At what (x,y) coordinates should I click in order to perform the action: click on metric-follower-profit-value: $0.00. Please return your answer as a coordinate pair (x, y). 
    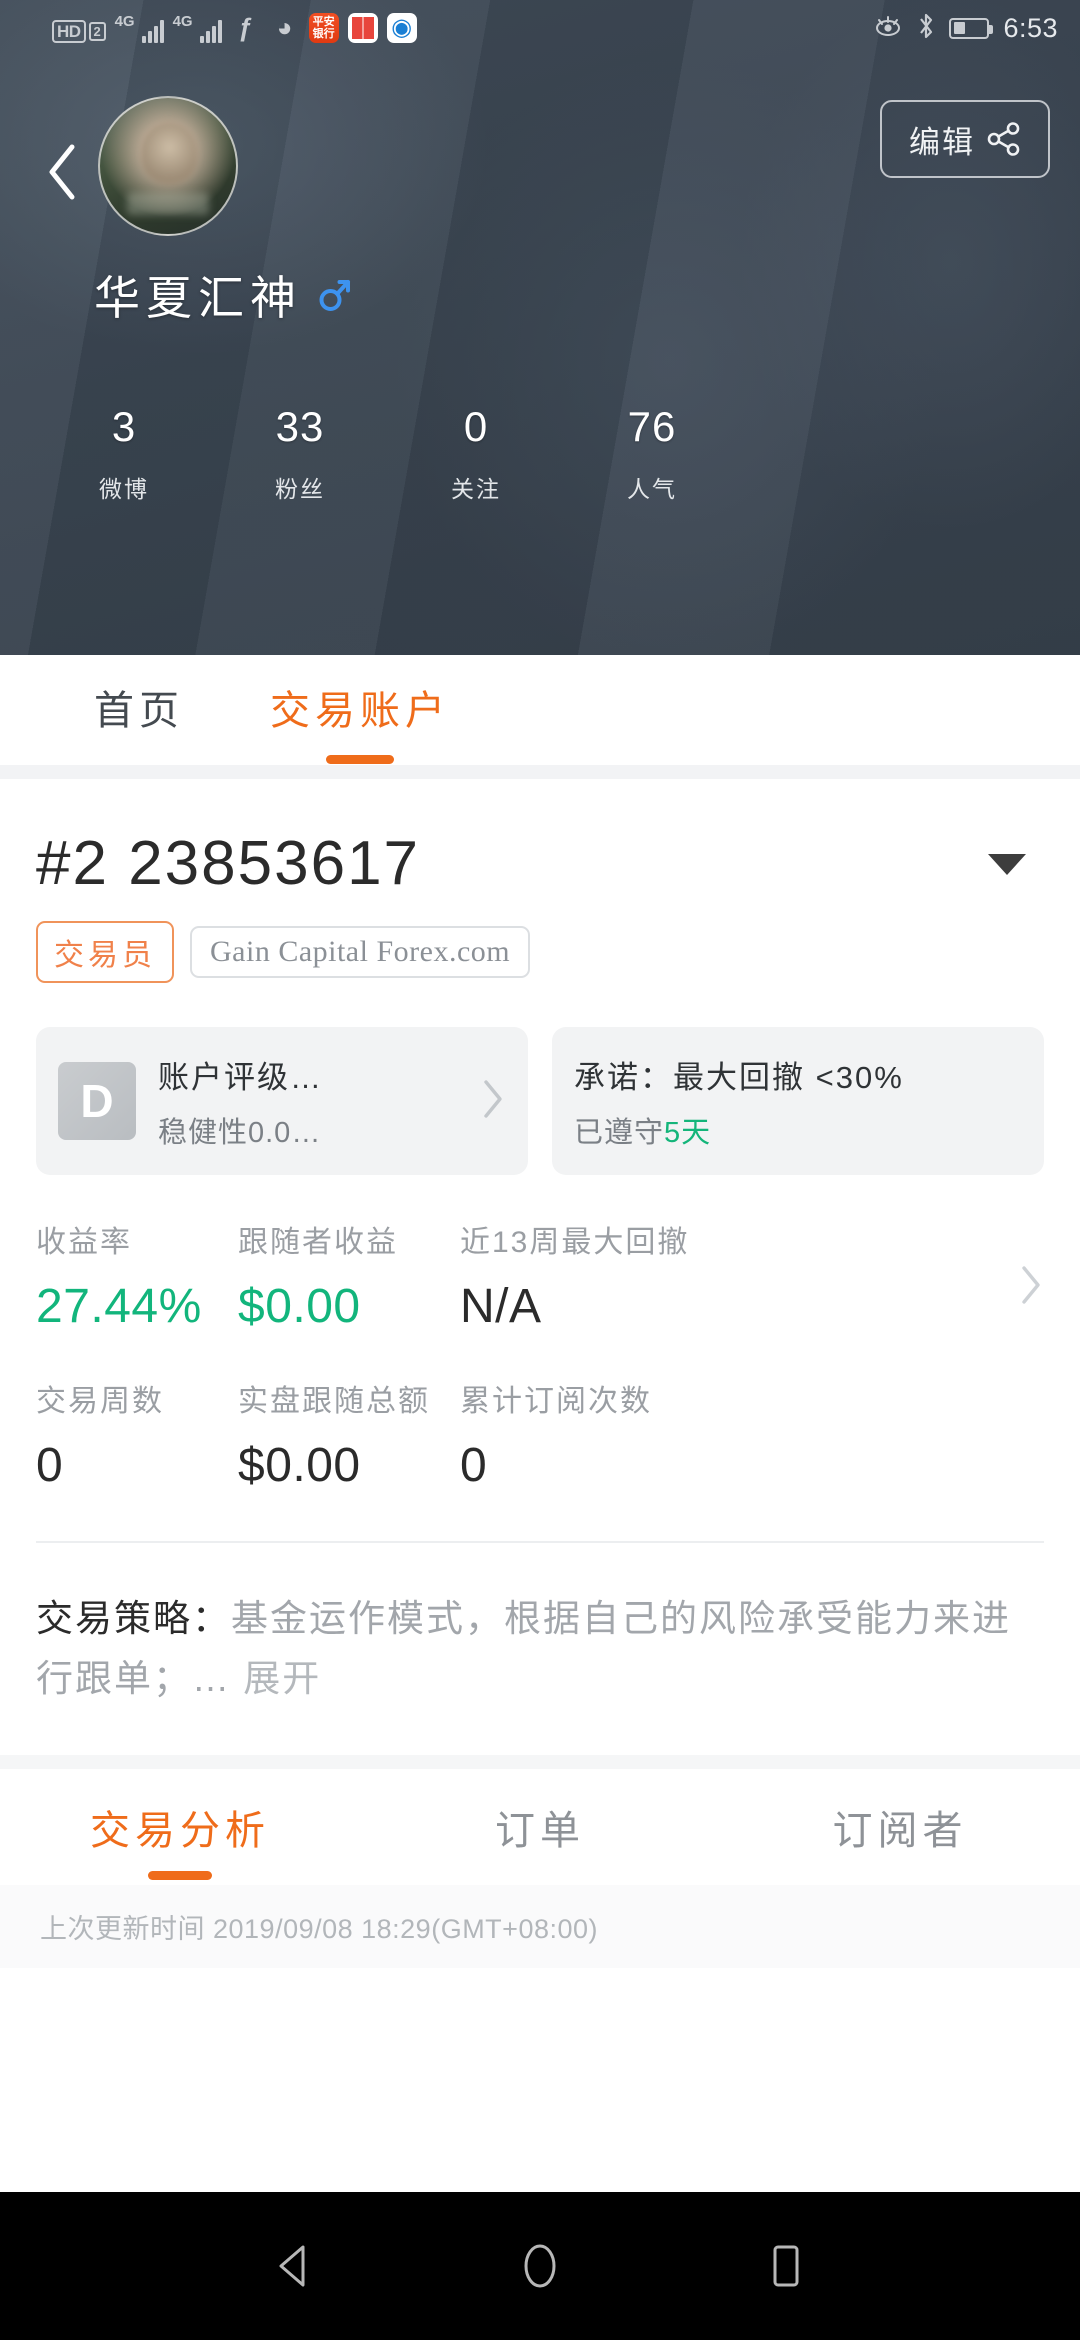
    Looking at the image, I should click on (299, 1306).